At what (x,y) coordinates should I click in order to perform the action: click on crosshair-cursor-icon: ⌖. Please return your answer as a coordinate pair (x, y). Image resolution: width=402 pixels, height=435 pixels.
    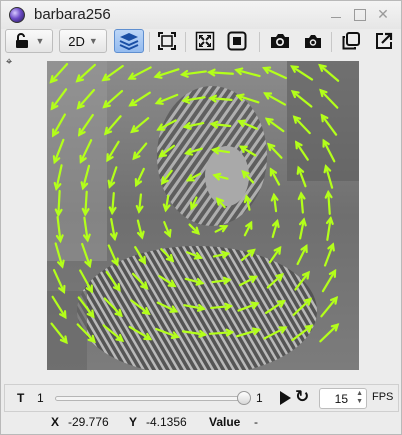
    Looking at the image, I should click on (9, 62).